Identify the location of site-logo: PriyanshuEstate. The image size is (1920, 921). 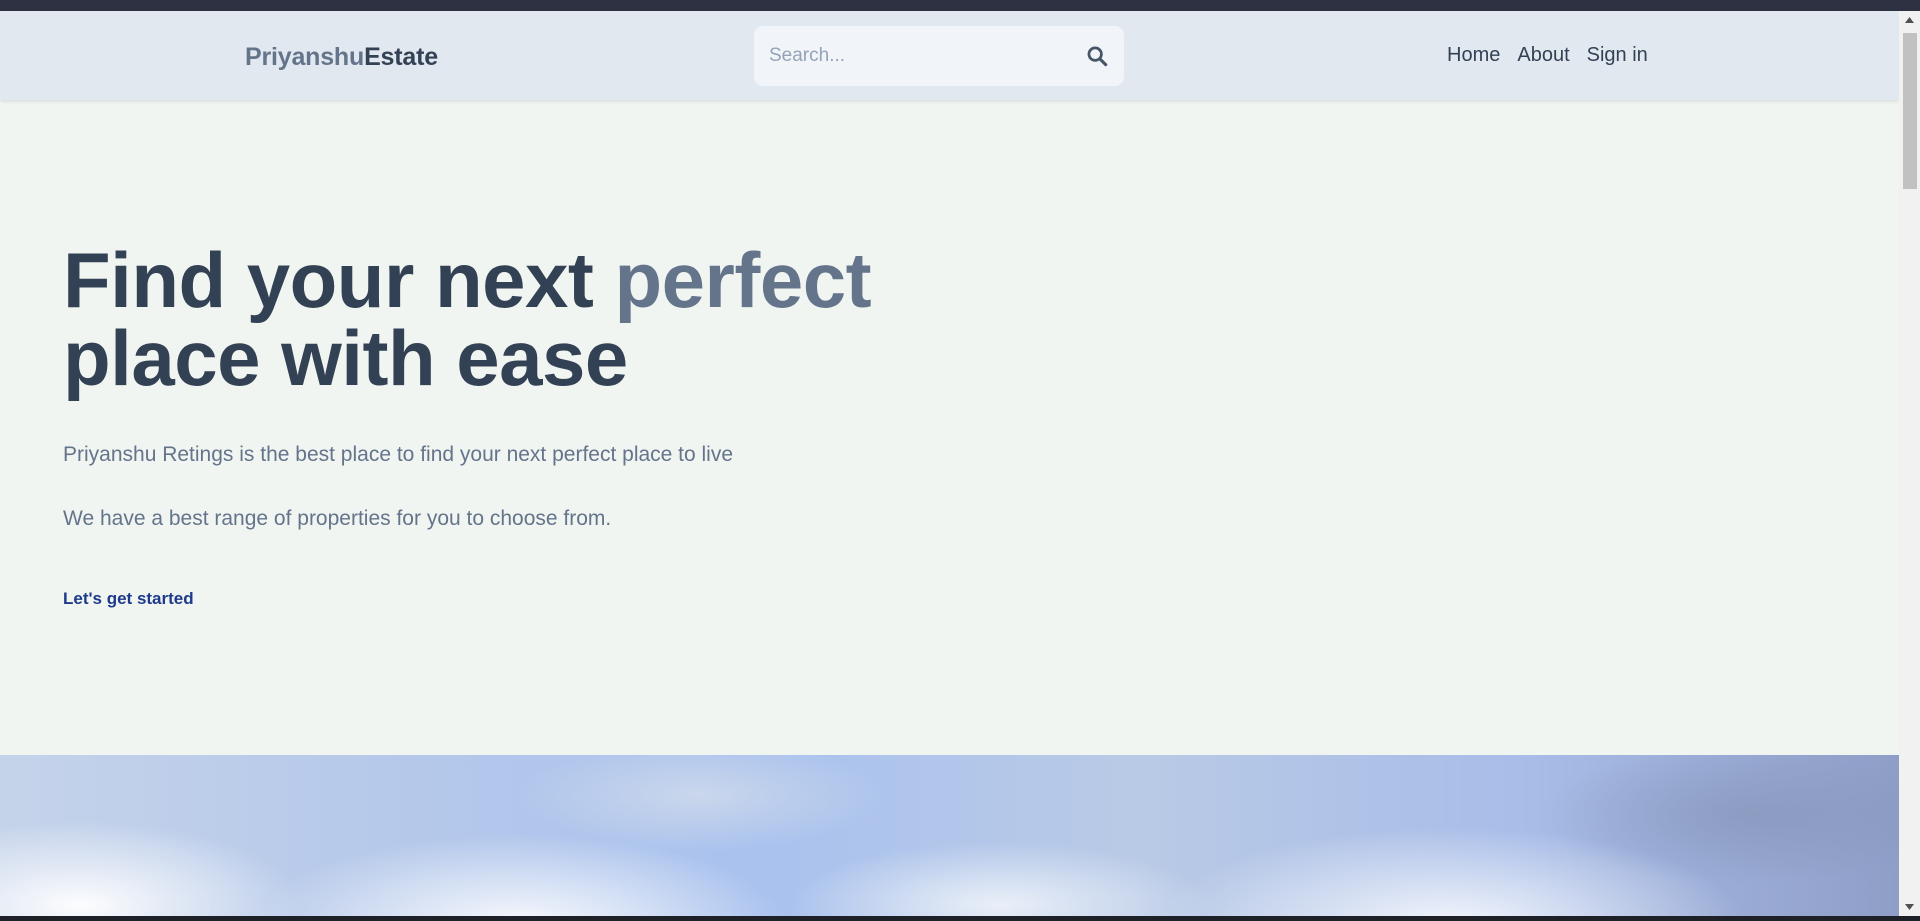
(341, 57).